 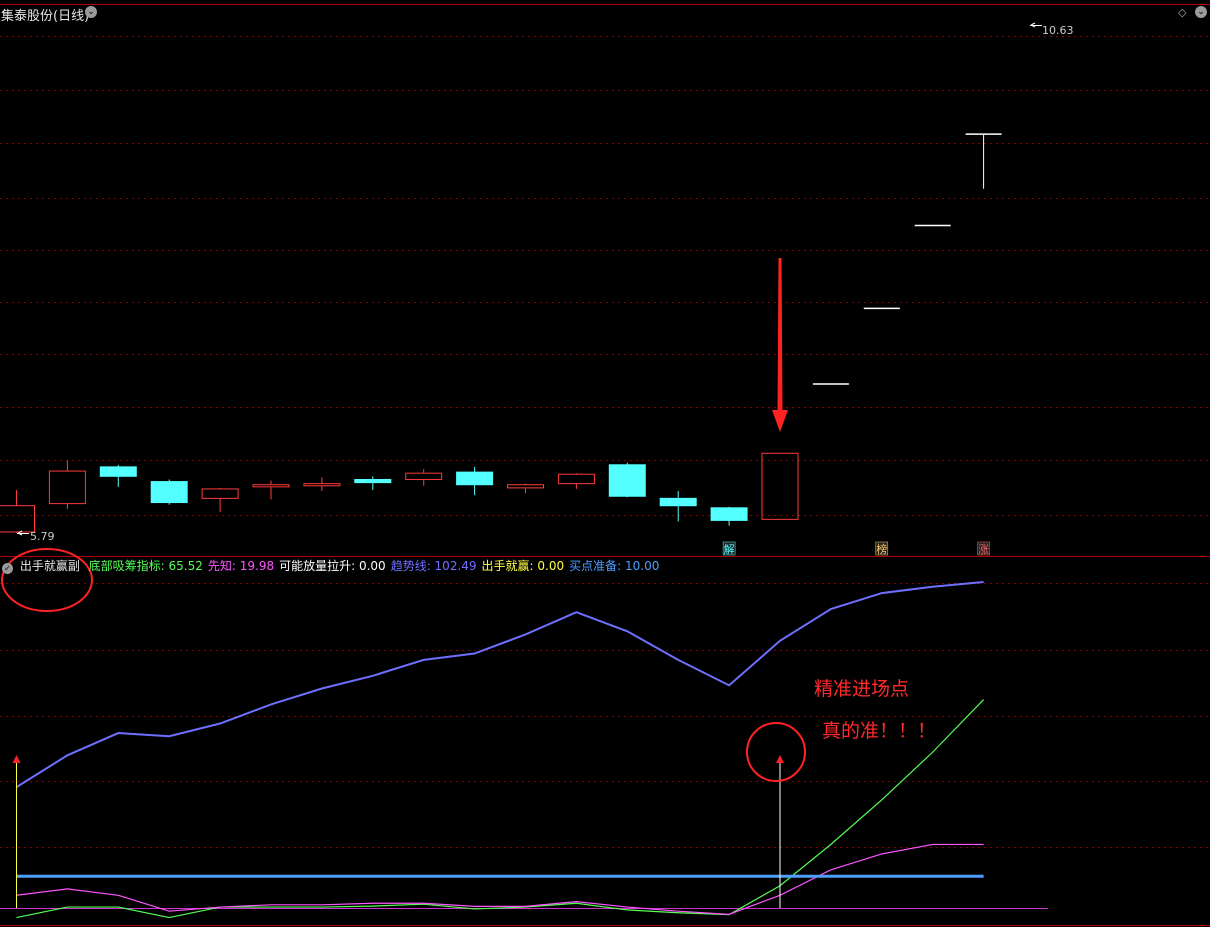 What do you see at coordinates (523, 566) in the screenshot?
I see `legend-item: 出手就赢: 0.00` at bounding box center [523, 566].